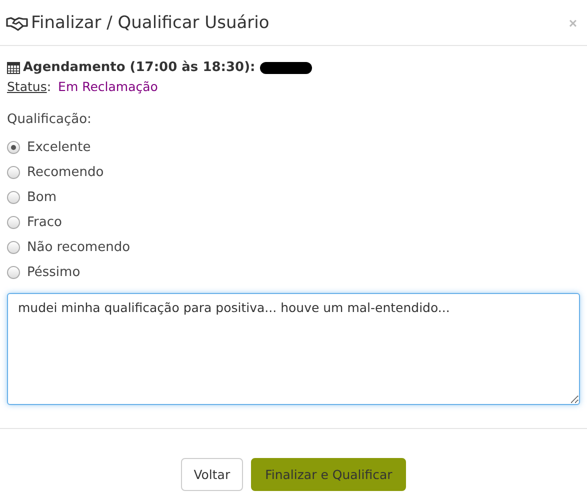 This screenshot has height=504, width=587. I want to click on appointment-label: Agendamento (17:00 às 18:30):, so click(139, 67).